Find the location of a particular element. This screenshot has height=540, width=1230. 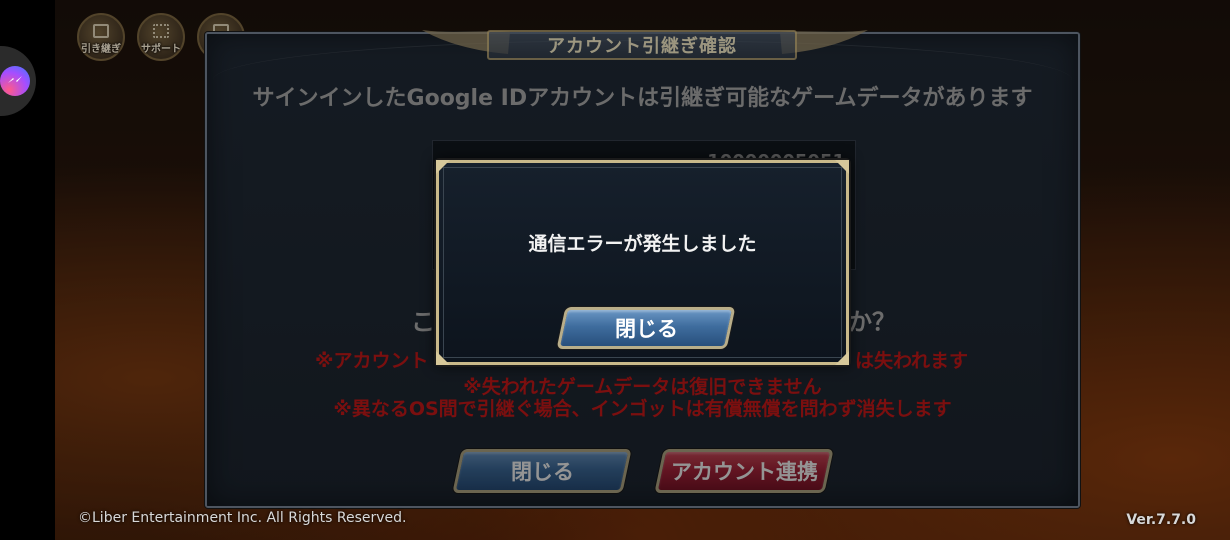

close-button-label: 閉じる is located at coordinates (542, 472).